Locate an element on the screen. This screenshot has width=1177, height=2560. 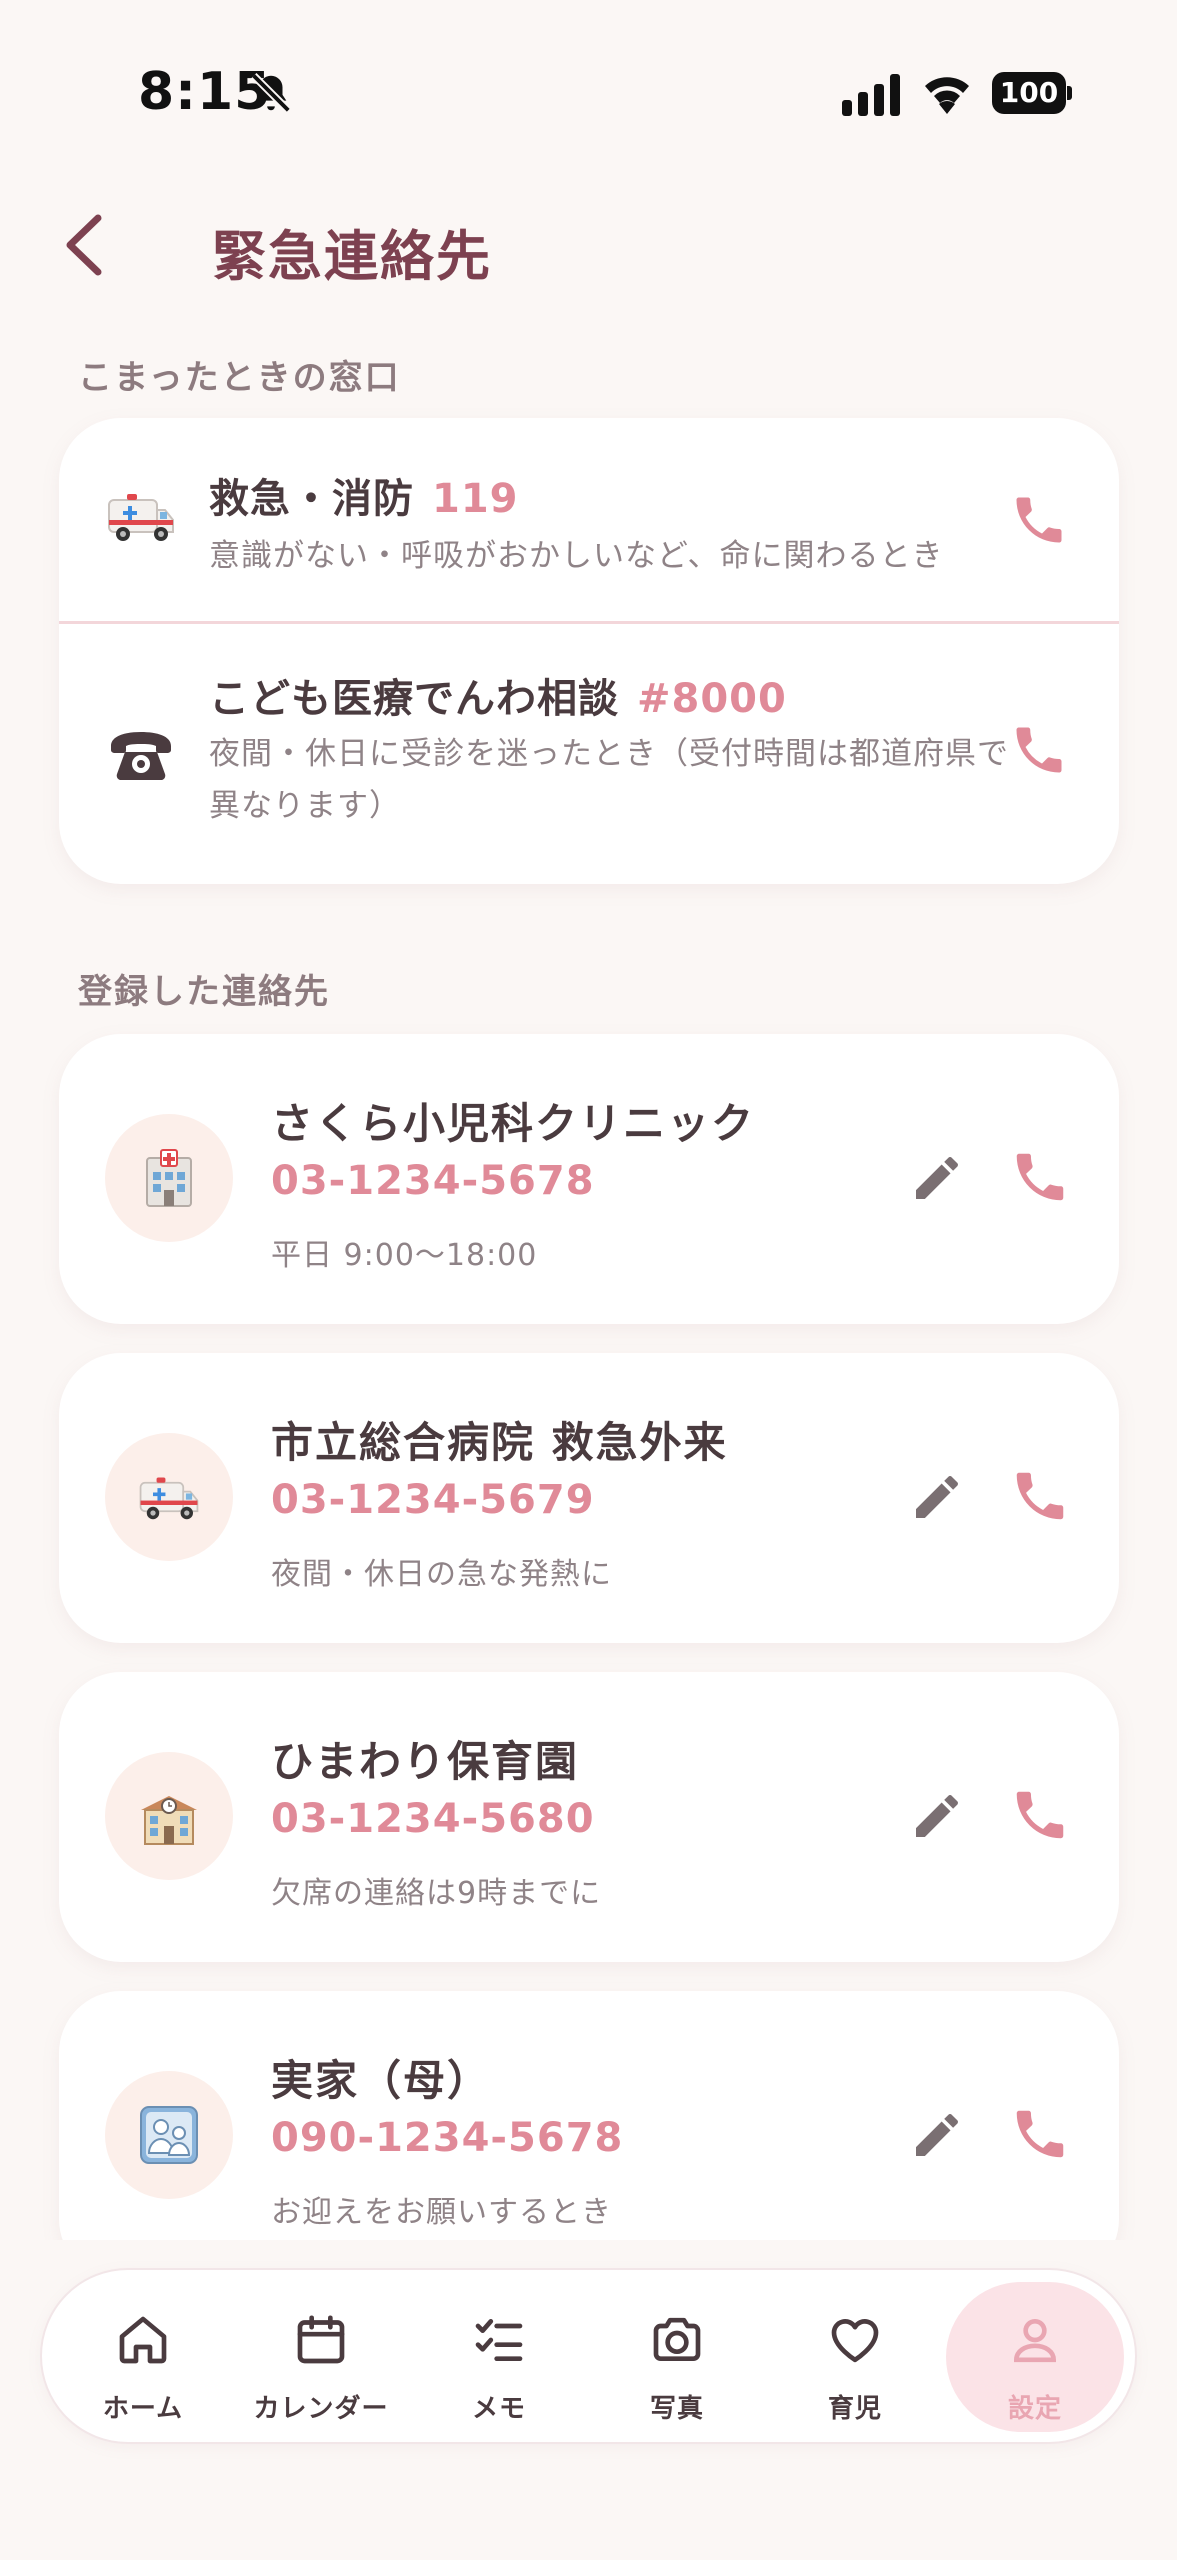
family-portrait-icon is located at coordinates (169, 2135).